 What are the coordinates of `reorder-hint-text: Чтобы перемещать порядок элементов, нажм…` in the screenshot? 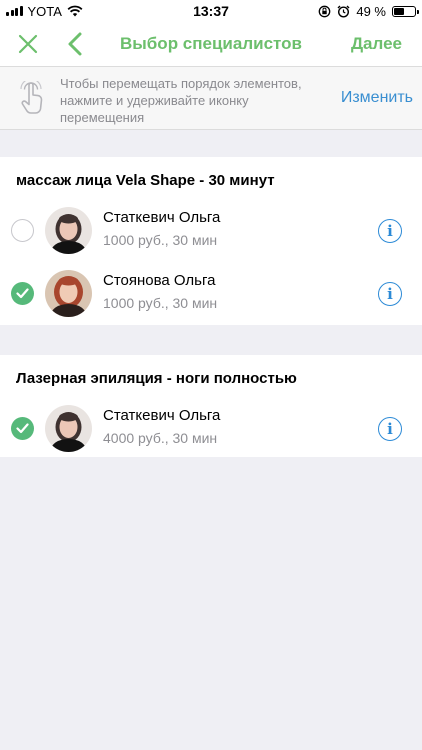 It's located at (181, 100).